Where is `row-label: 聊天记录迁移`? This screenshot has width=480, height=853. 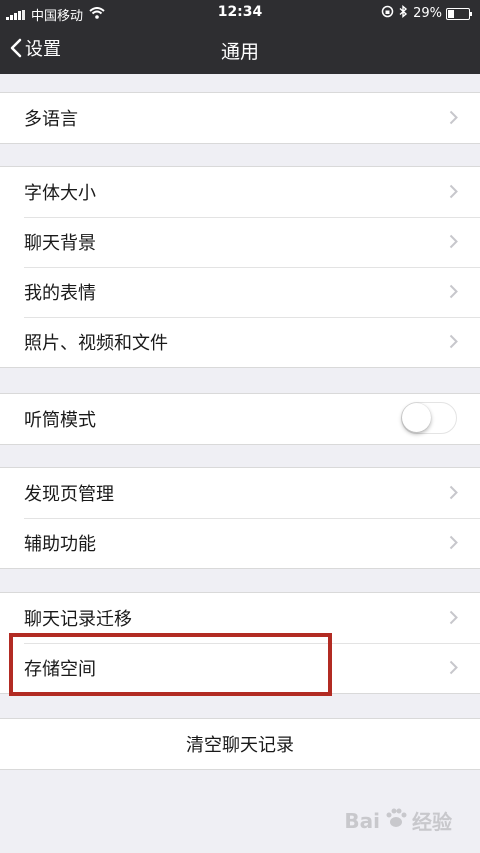 row-label: 聊天记录迁移 is located at coordinates (78, 619).